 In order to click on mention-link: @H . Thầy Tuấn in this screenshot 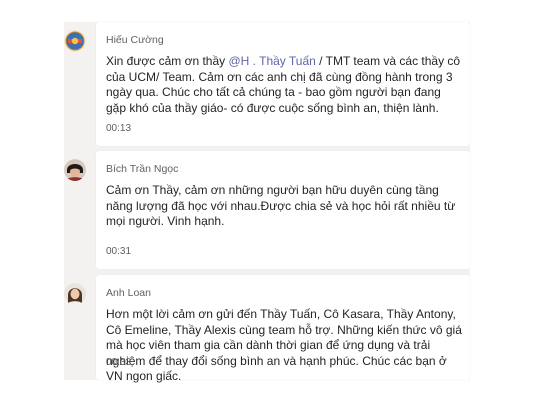, I will do `click(271, 61)`.